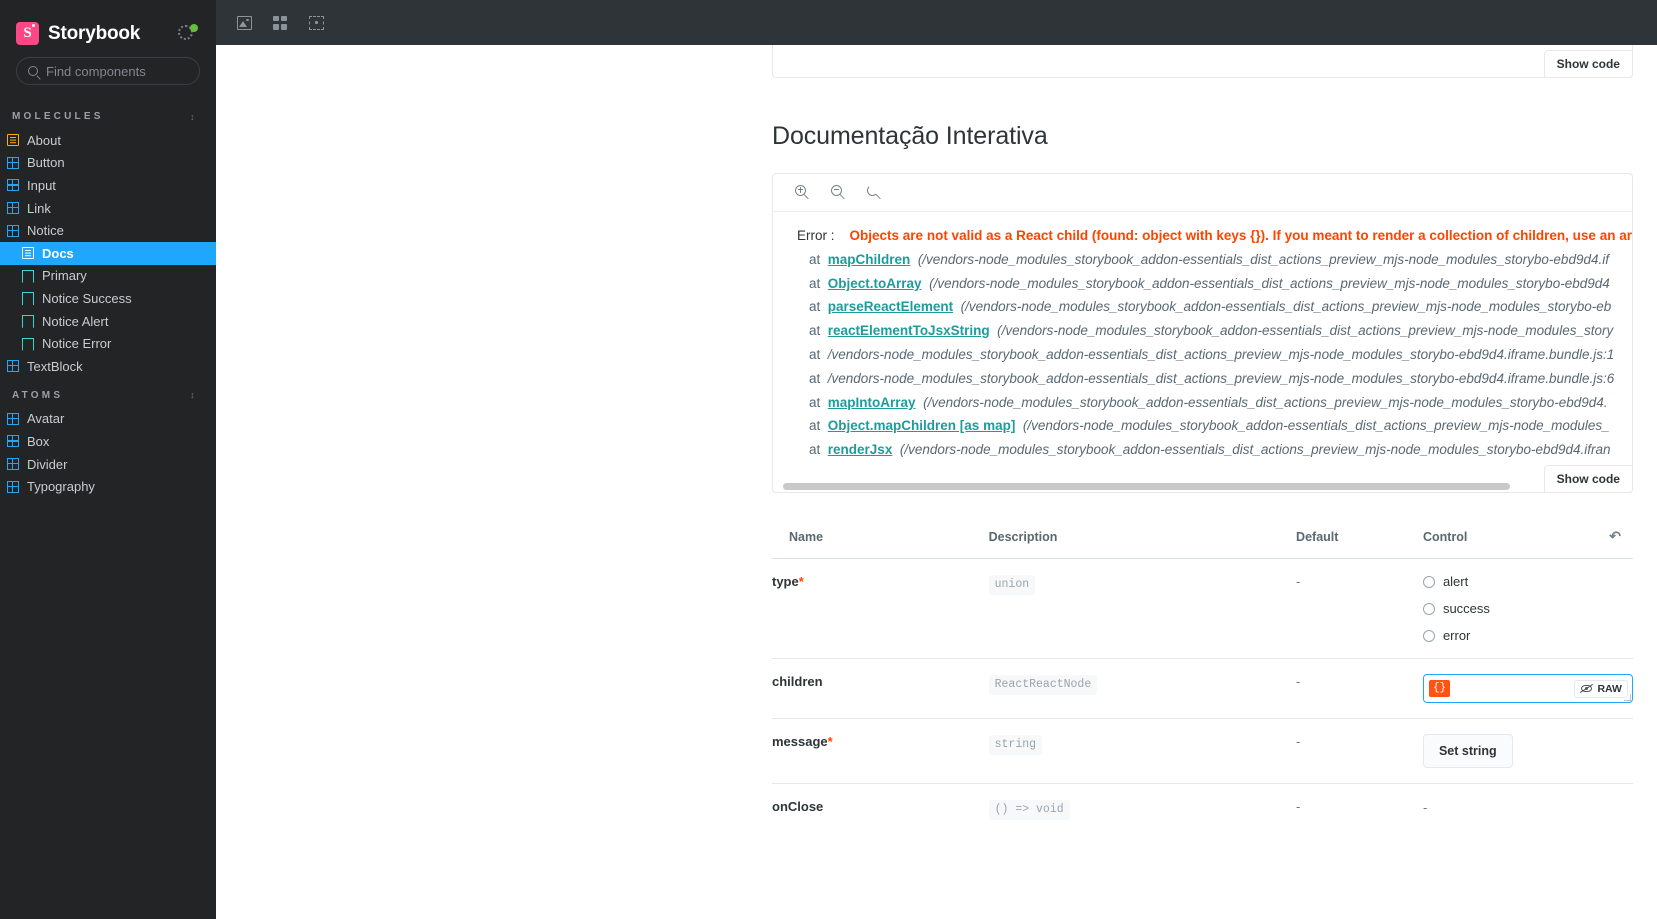 This screenshot has width=1657, height=919. What do you see at coordinates (108, 253) in the screenshot?
I see `sidebar-item-docs: Docs` at bounding box center [108, 253].